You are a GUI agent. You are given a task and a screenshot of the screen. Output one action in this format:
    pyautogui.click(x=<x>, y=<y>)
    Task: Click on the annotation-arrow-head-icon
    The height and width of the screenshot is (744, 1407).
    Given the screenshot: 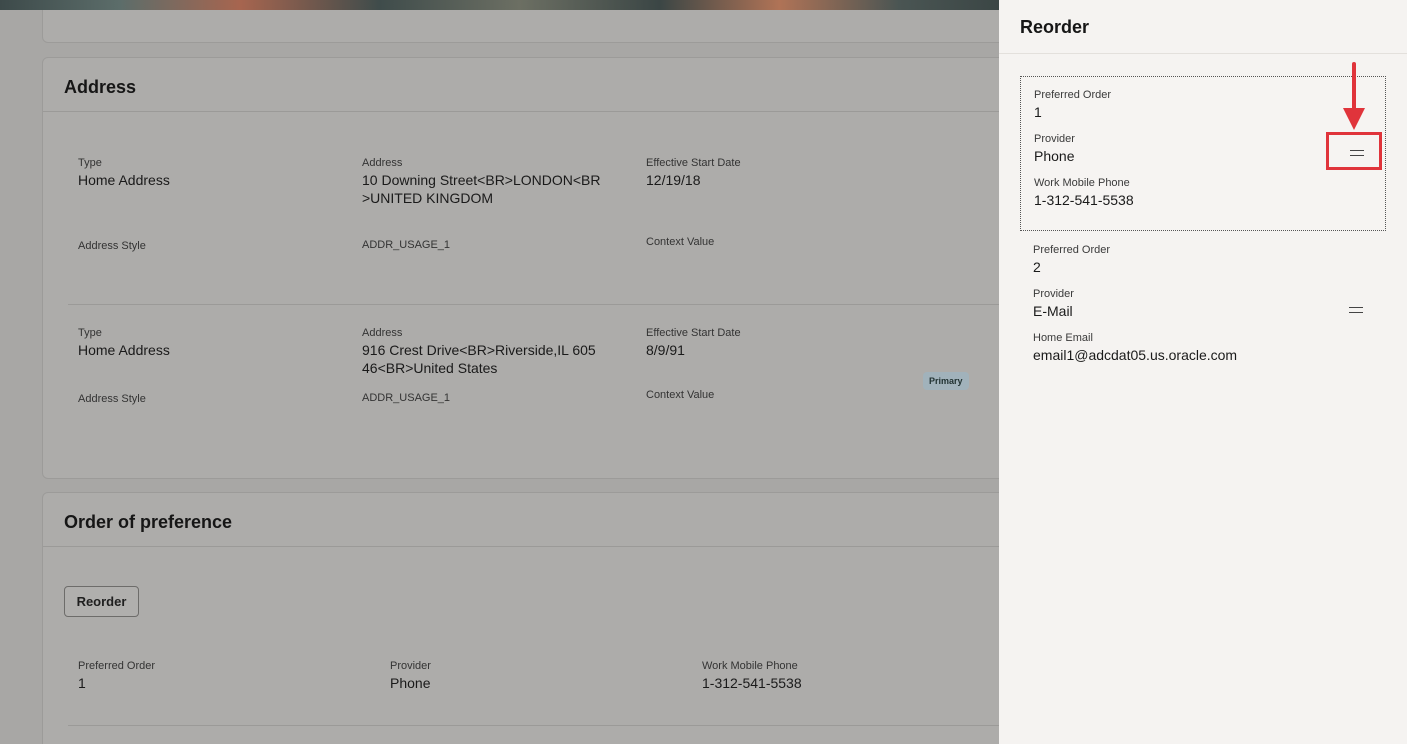 What is the action you would take?
    pyautogui.click(x=1354, y=119)
    